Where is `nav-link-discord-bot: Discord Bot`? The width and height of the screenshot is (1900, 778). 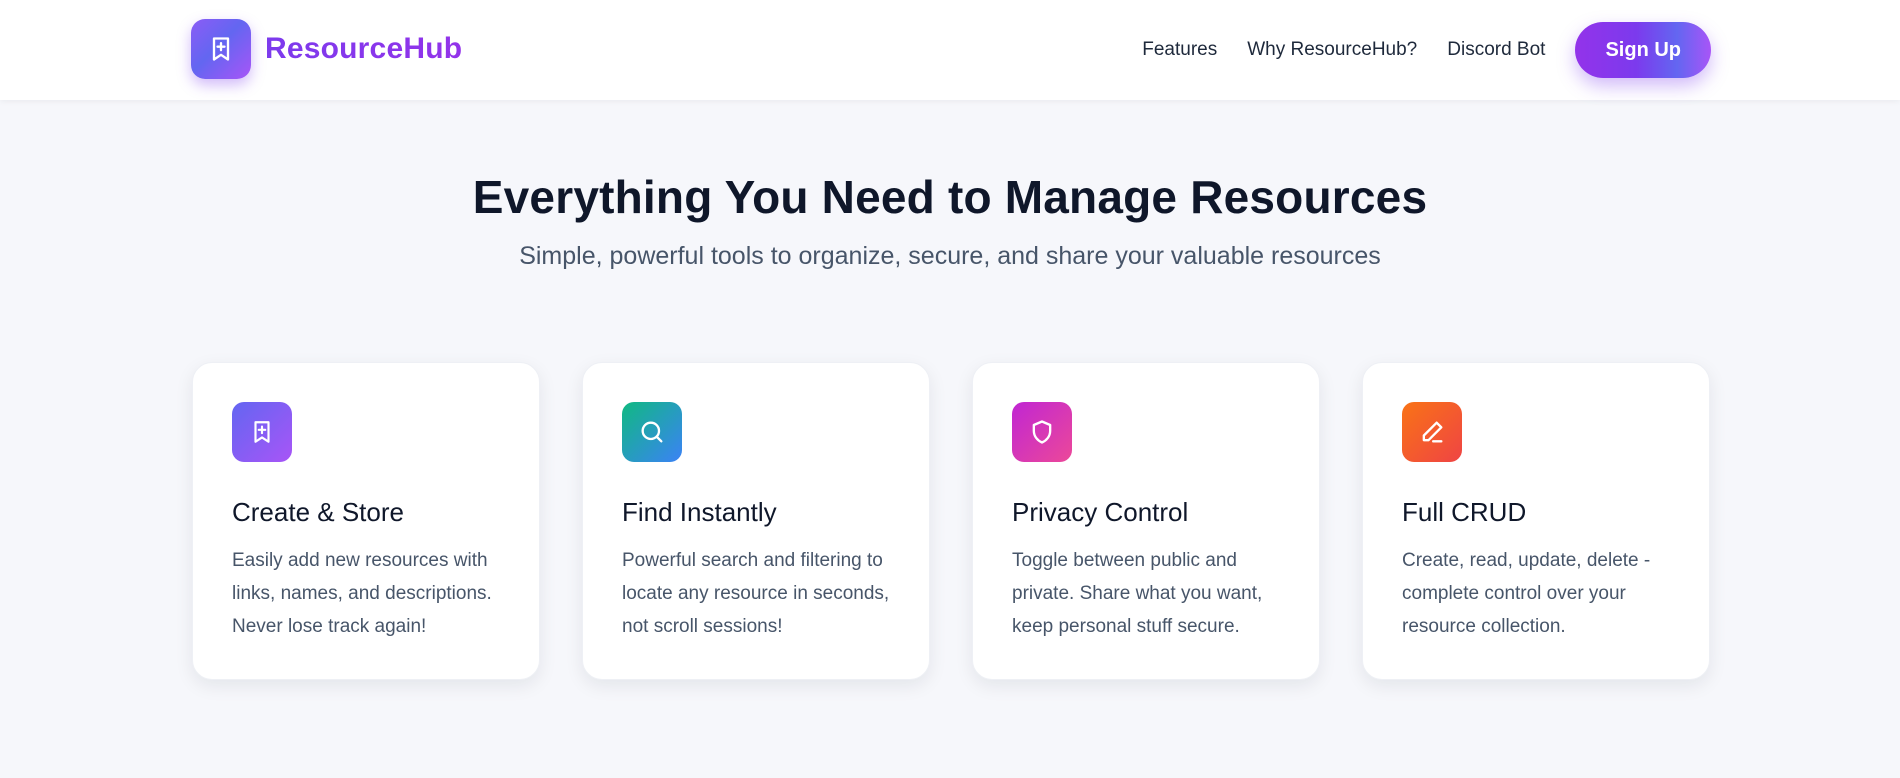 nav-link-discord-bot: Discord Bot is located at coordinates (1496, 50).